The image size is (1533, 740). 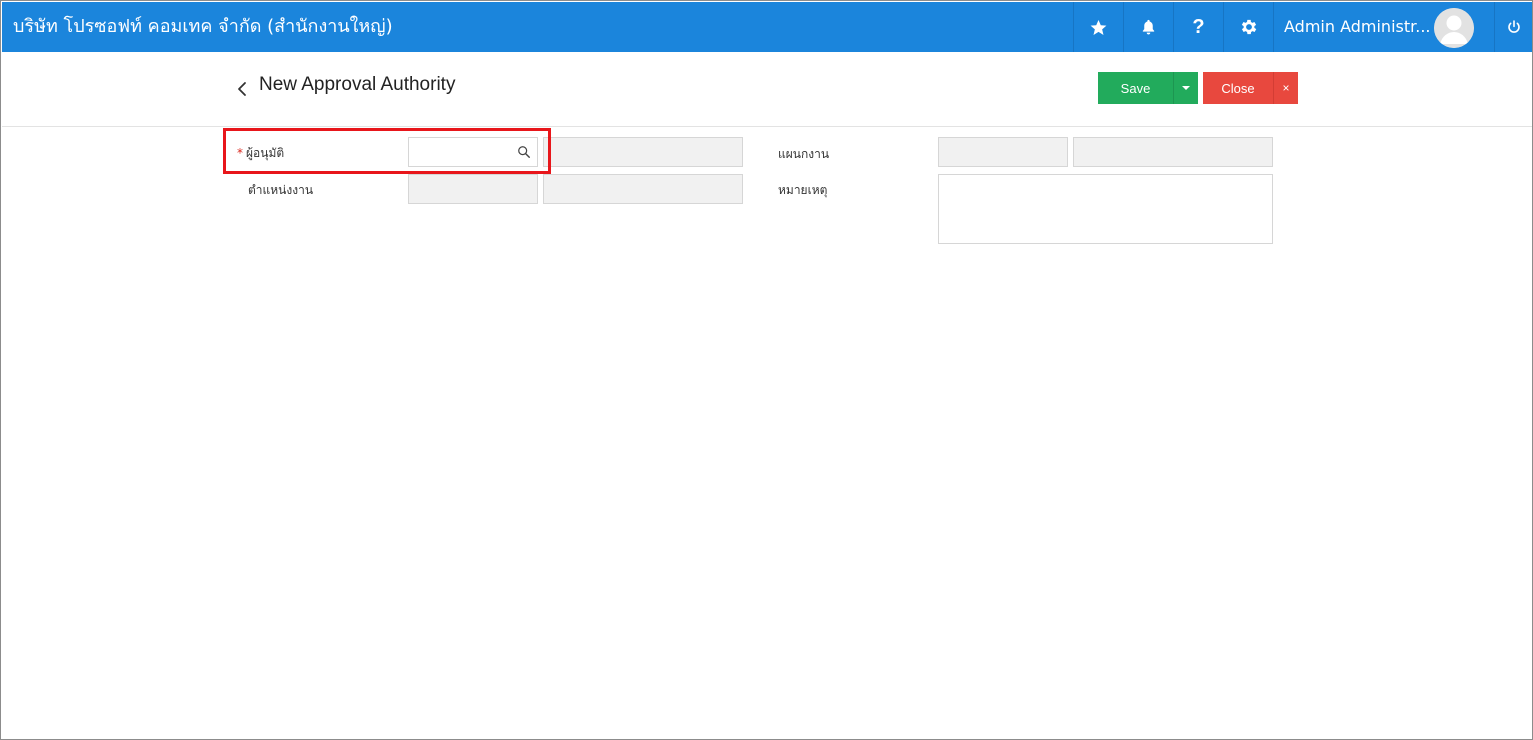 I want to click on approver-label-text: ผู้อนุมัติ, so click(x=265, y=153).